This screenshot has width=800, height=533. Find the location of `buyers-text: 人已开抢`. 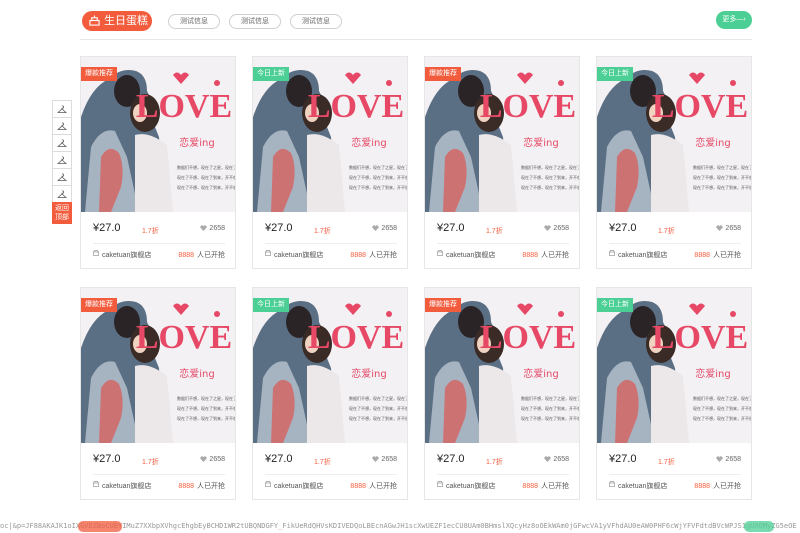

buyers-text: 人已开抢 is located at coordinates (383, 486).